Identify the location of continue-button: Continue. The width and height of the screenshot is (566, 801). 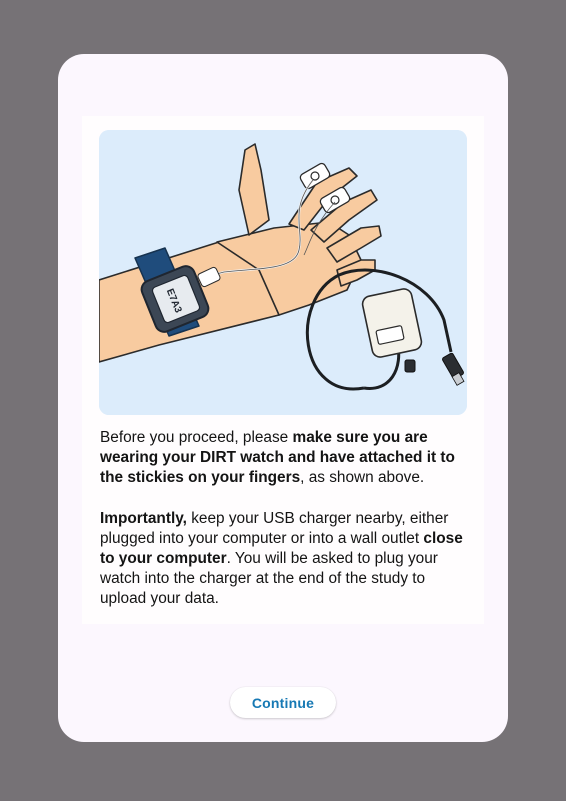
(283, 702).